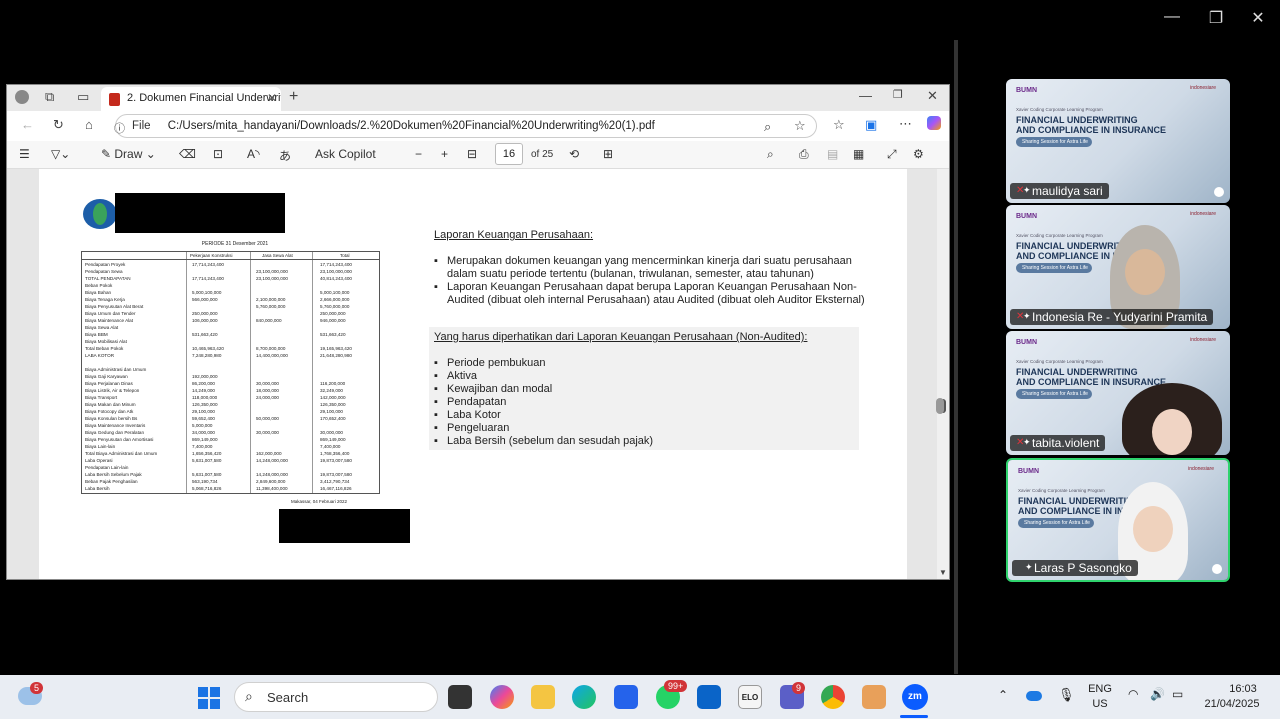  I want to click on row-label: Biaya Gaji Karyawan, so click(106, 376).